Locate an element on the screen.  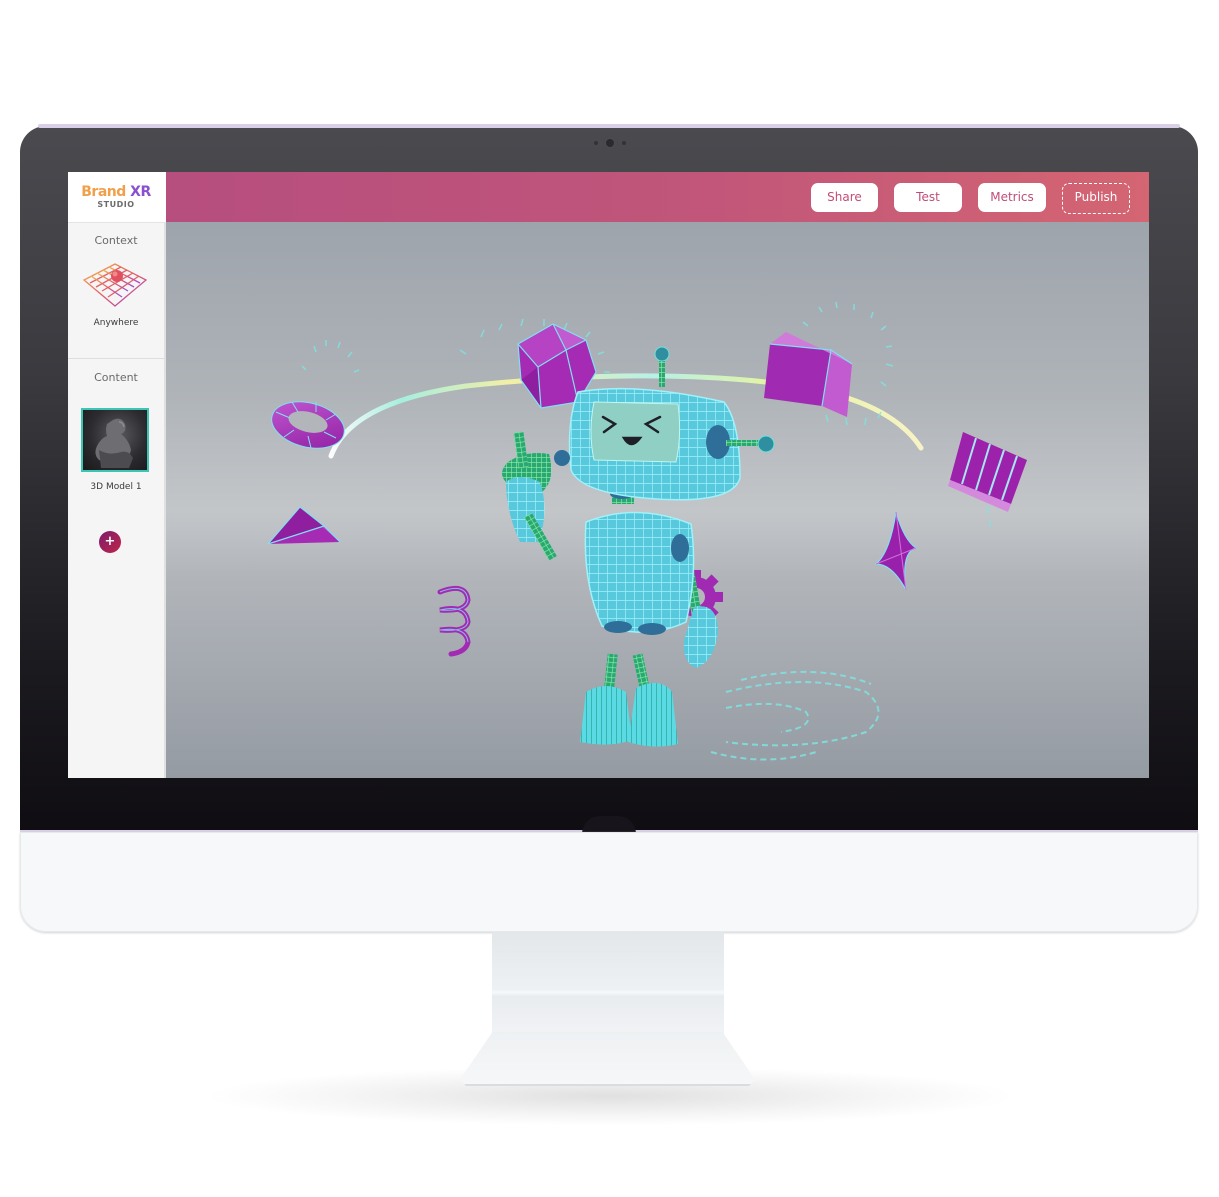
monitor-chin is located at coordinates (609, 882).